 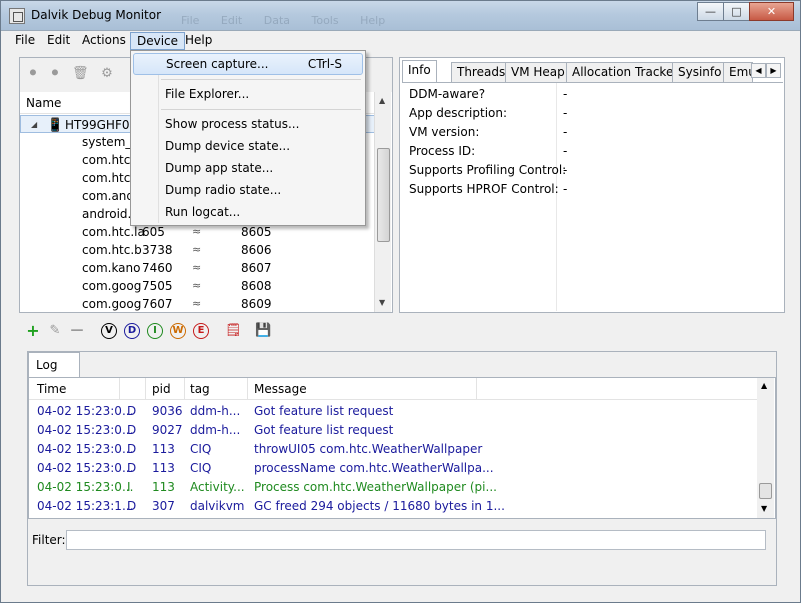 What do you see at coordinates (167, 411) in the screenshot?
I see `log-cell-pid: 9036` at bounding box center [167, 411].